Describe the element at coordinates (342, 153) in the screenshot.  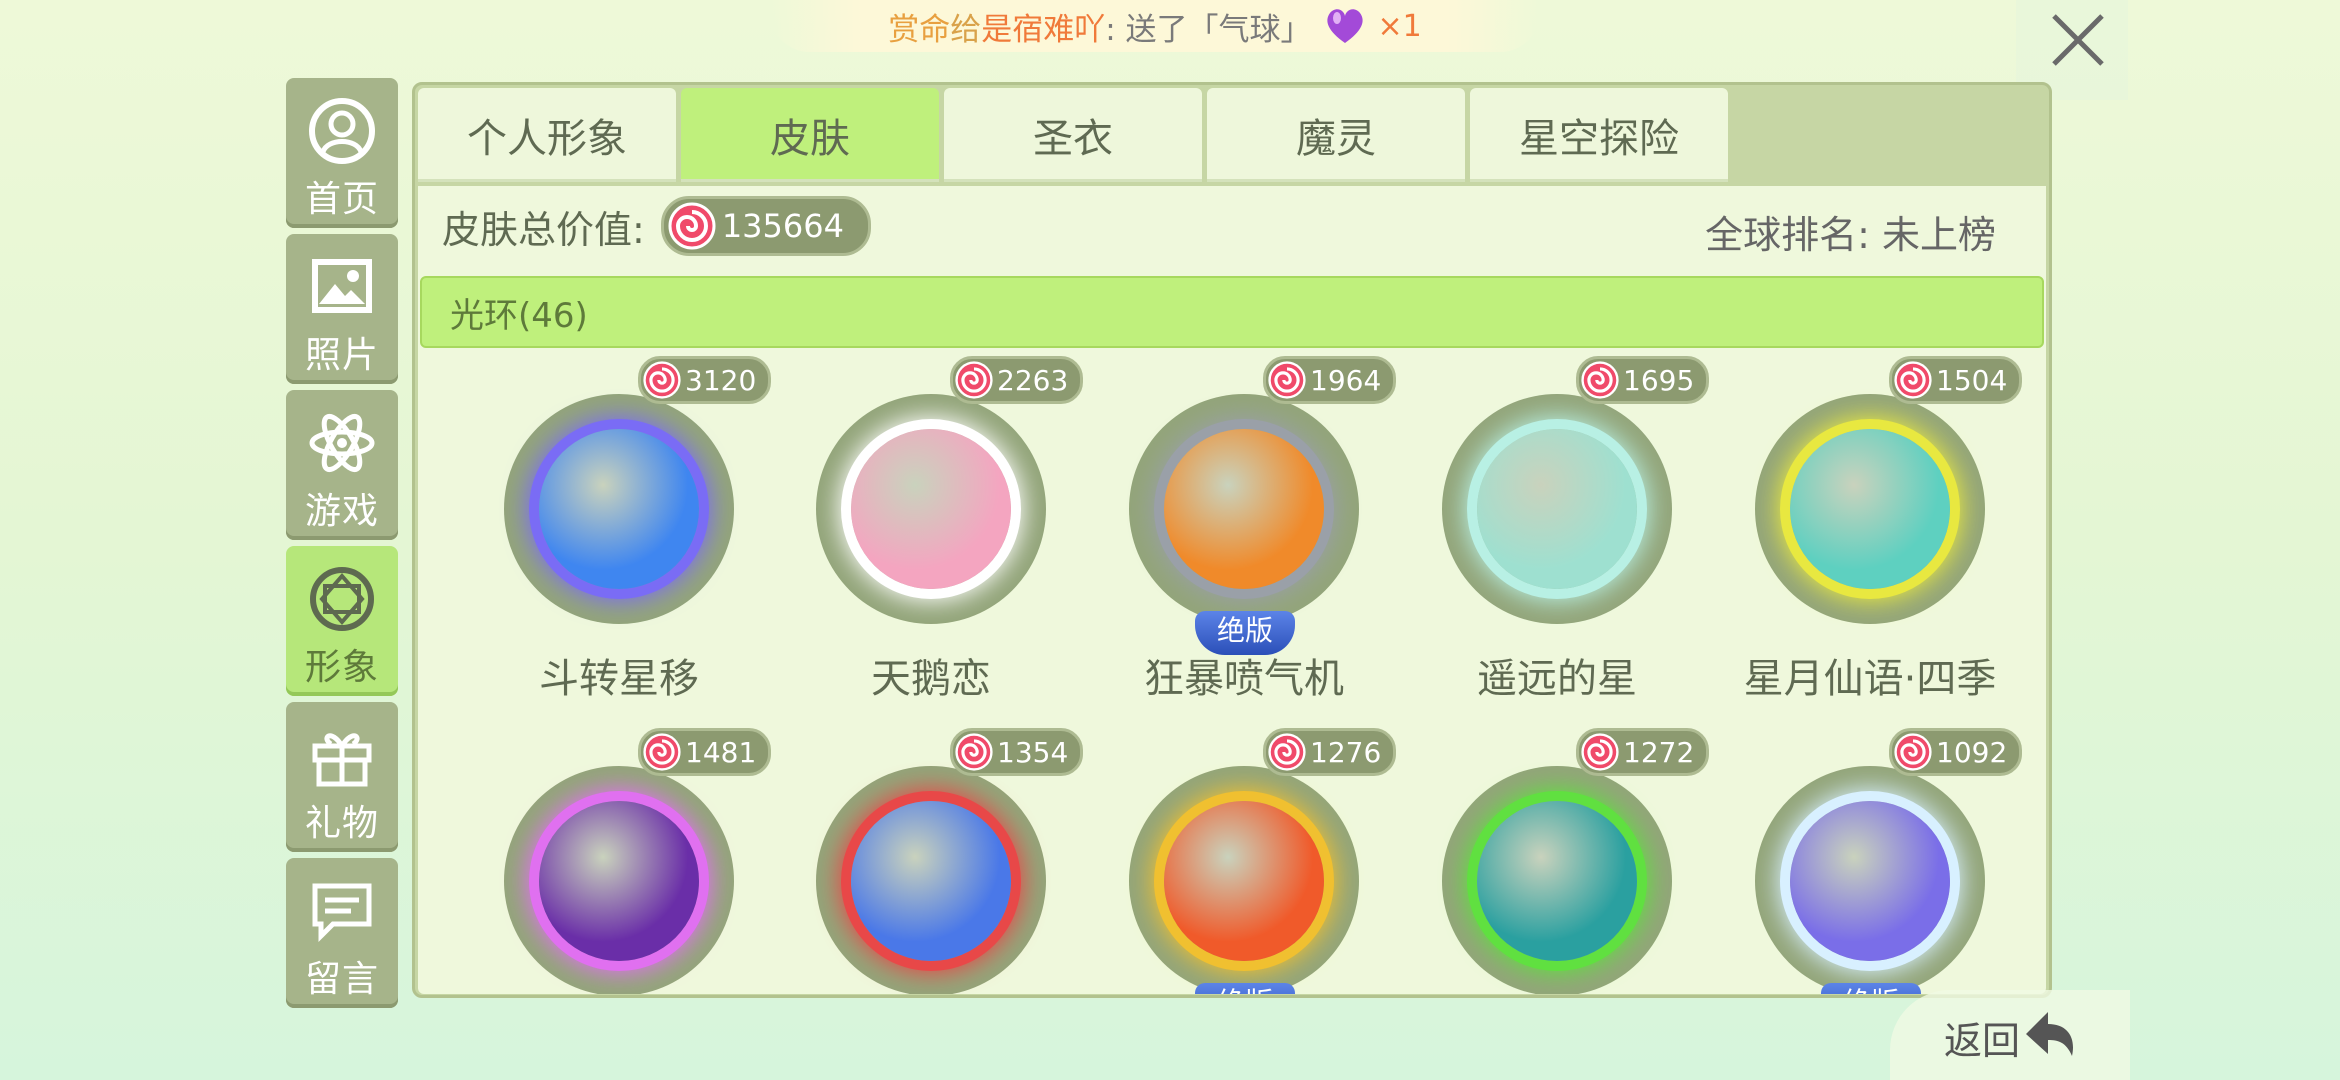
I see `sidebar-item-home: 首页` at that location.